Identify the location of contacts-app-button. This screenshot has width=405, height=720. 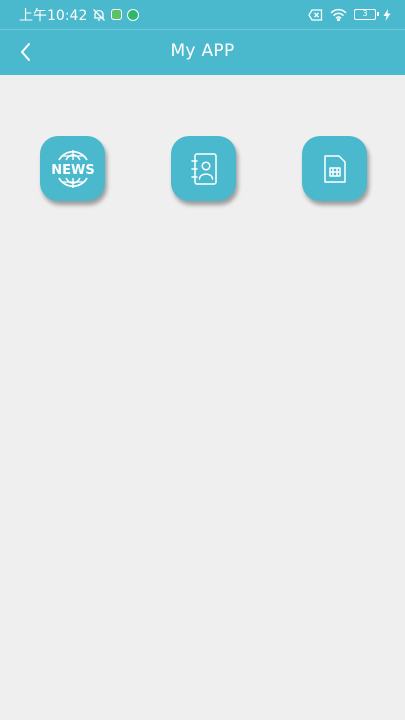
(203, 168).